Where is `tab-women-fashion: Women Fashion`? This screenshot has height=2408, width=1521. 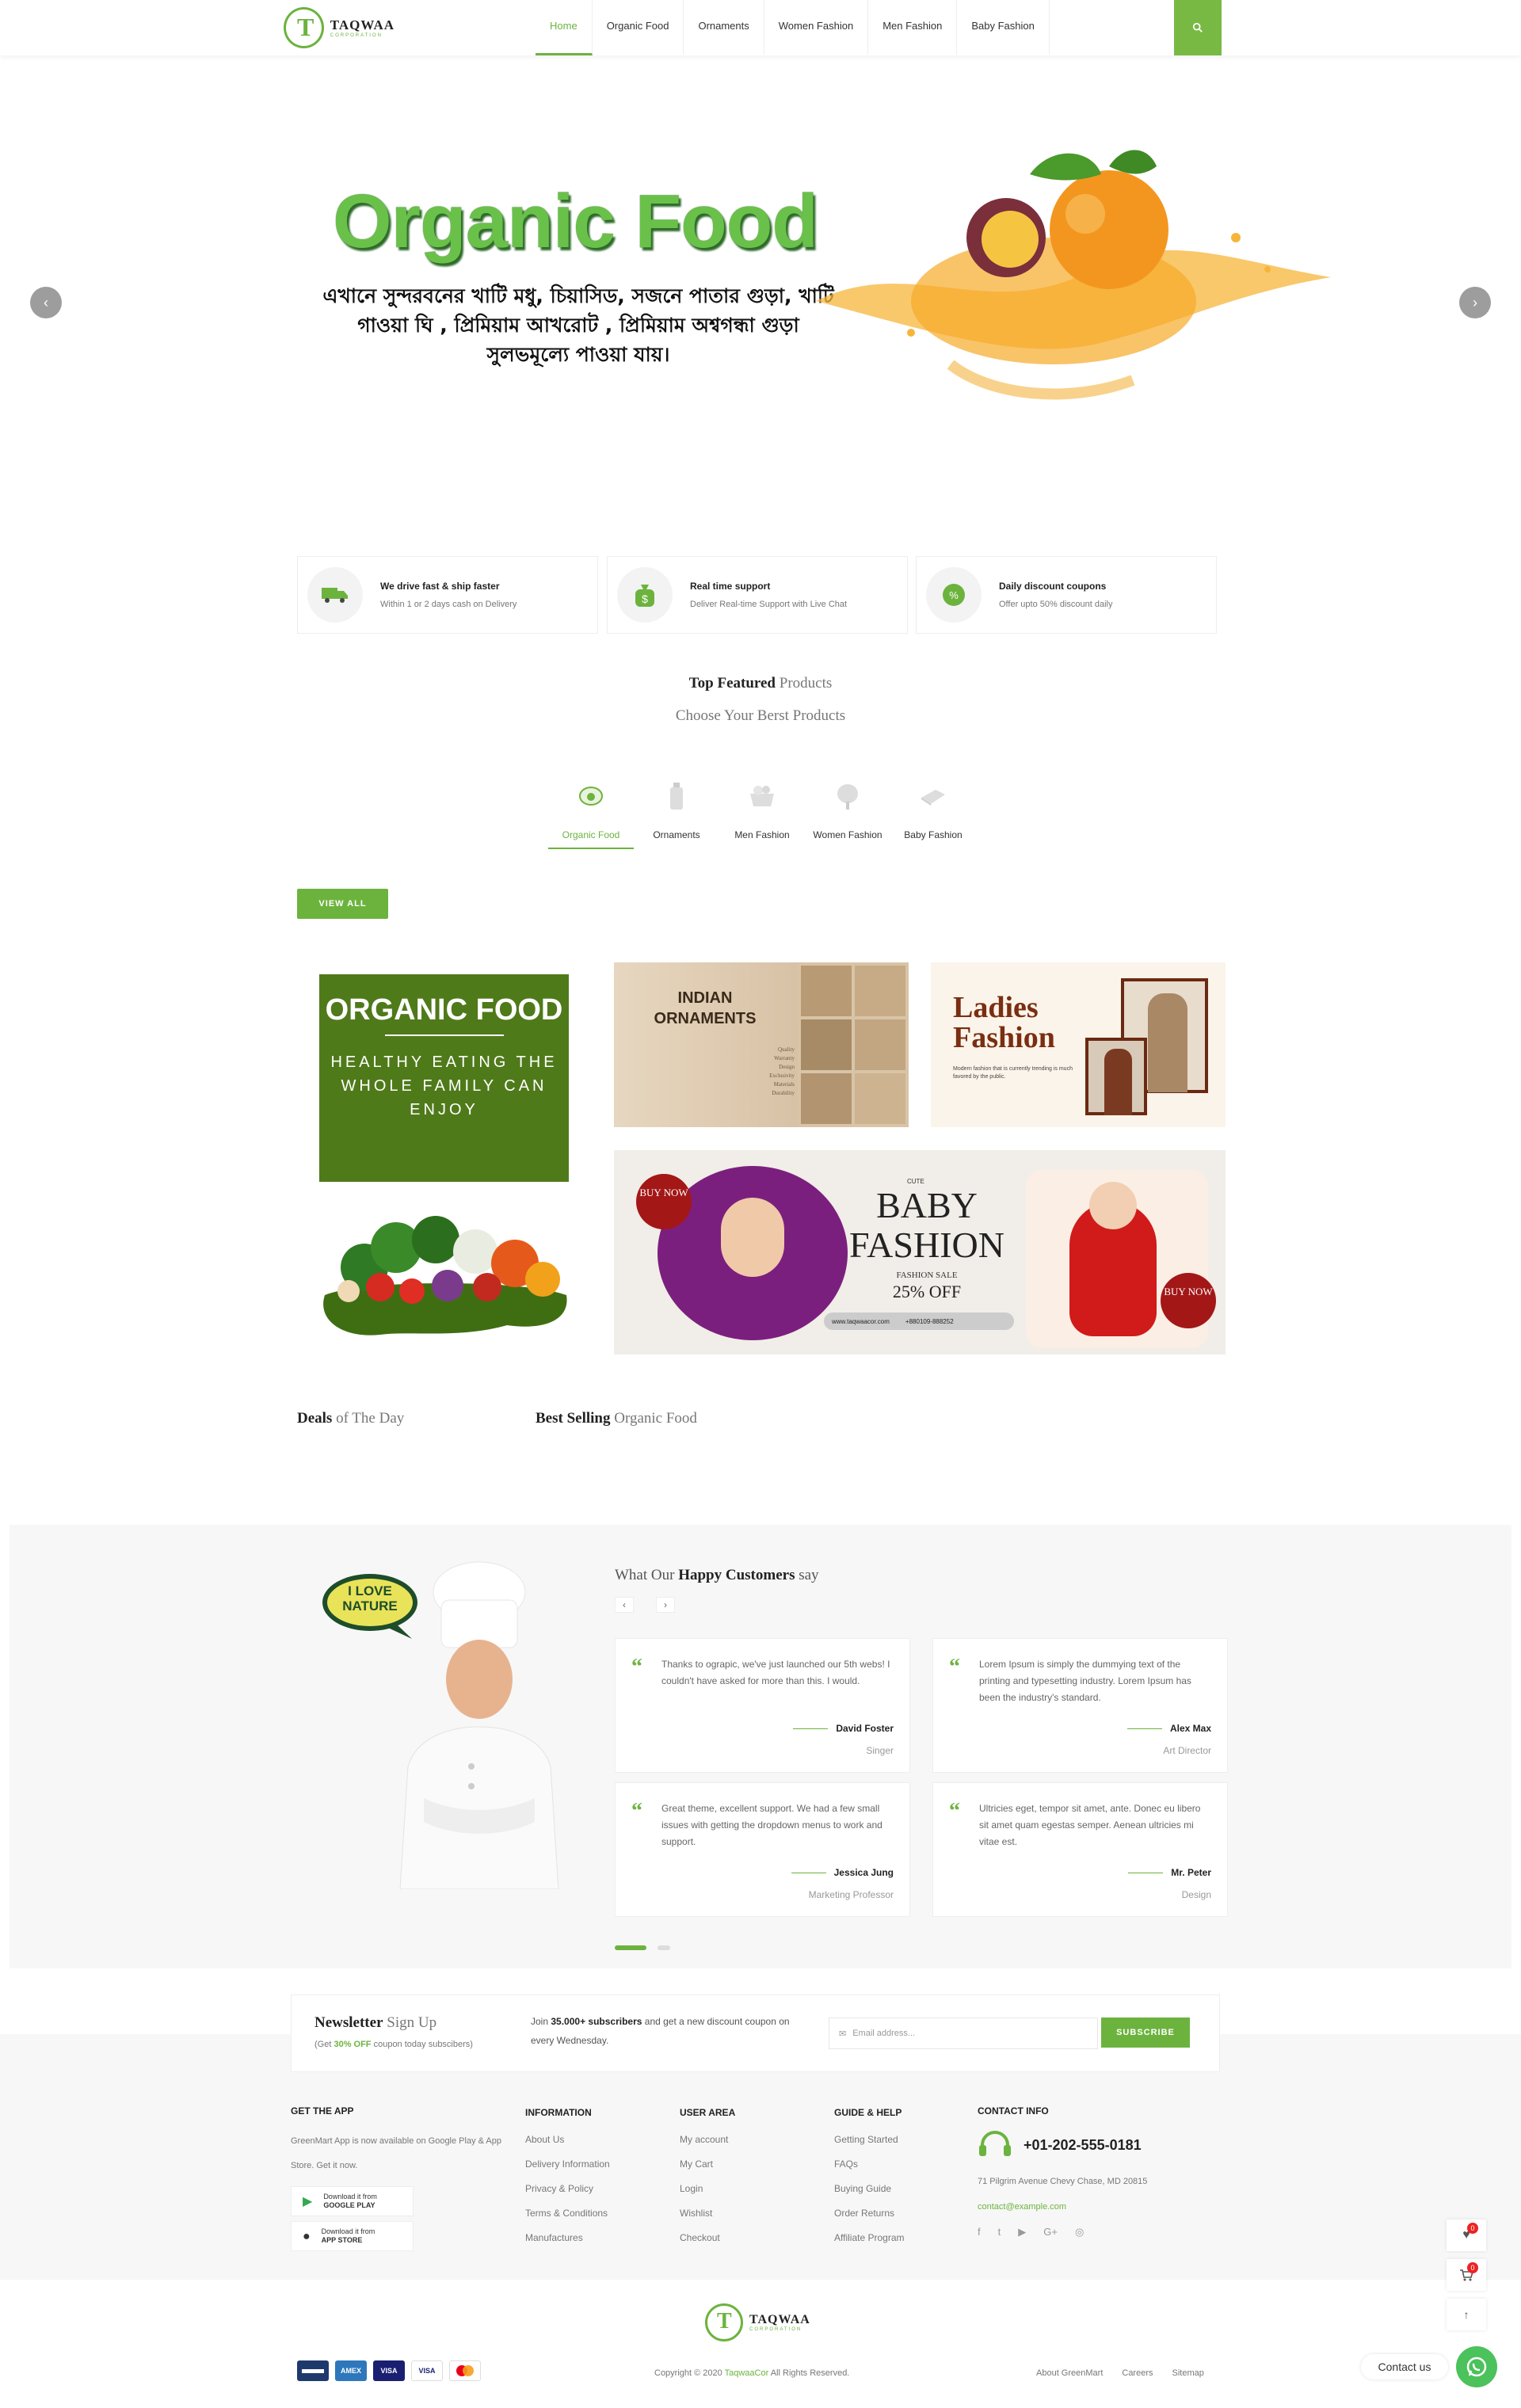
tab-women-fashion: Women Fashion is located at coordinates (847, 811).